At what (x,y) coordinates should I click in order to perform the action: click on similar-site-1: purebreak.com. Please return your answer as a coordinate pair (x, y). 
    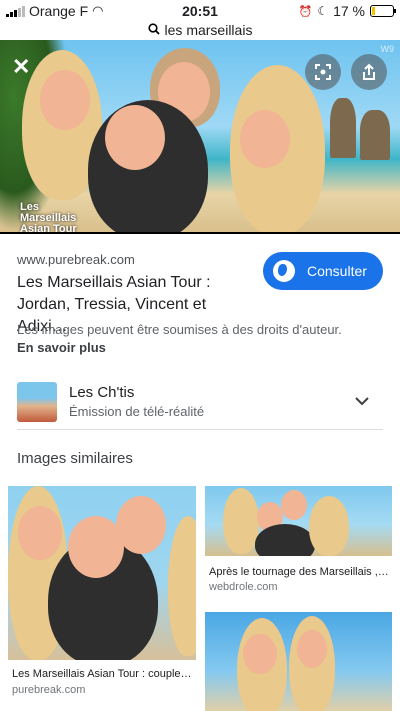
    Looking at the image, I should click on (49, 690).